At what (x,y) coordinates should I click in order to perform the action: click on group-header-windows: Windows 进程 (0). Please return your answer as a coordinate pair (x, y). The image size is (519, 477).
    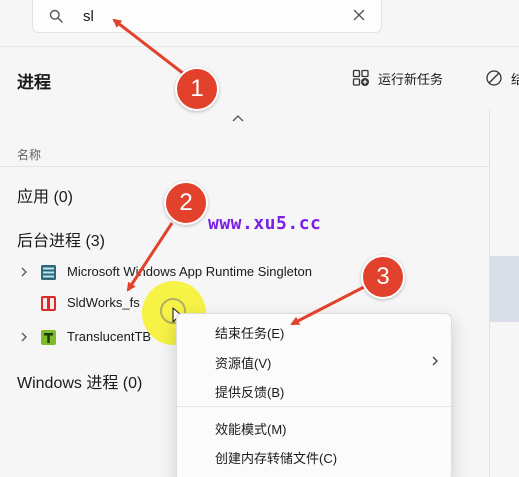
    Looking at the image, I should click on (80, 383).